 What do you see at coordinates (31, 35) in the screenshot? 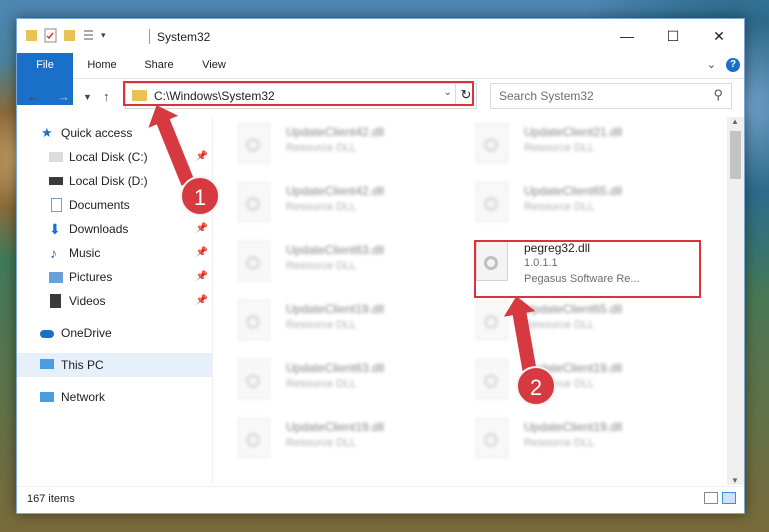
I see `folder-icon` at bounding box center [31, 35].